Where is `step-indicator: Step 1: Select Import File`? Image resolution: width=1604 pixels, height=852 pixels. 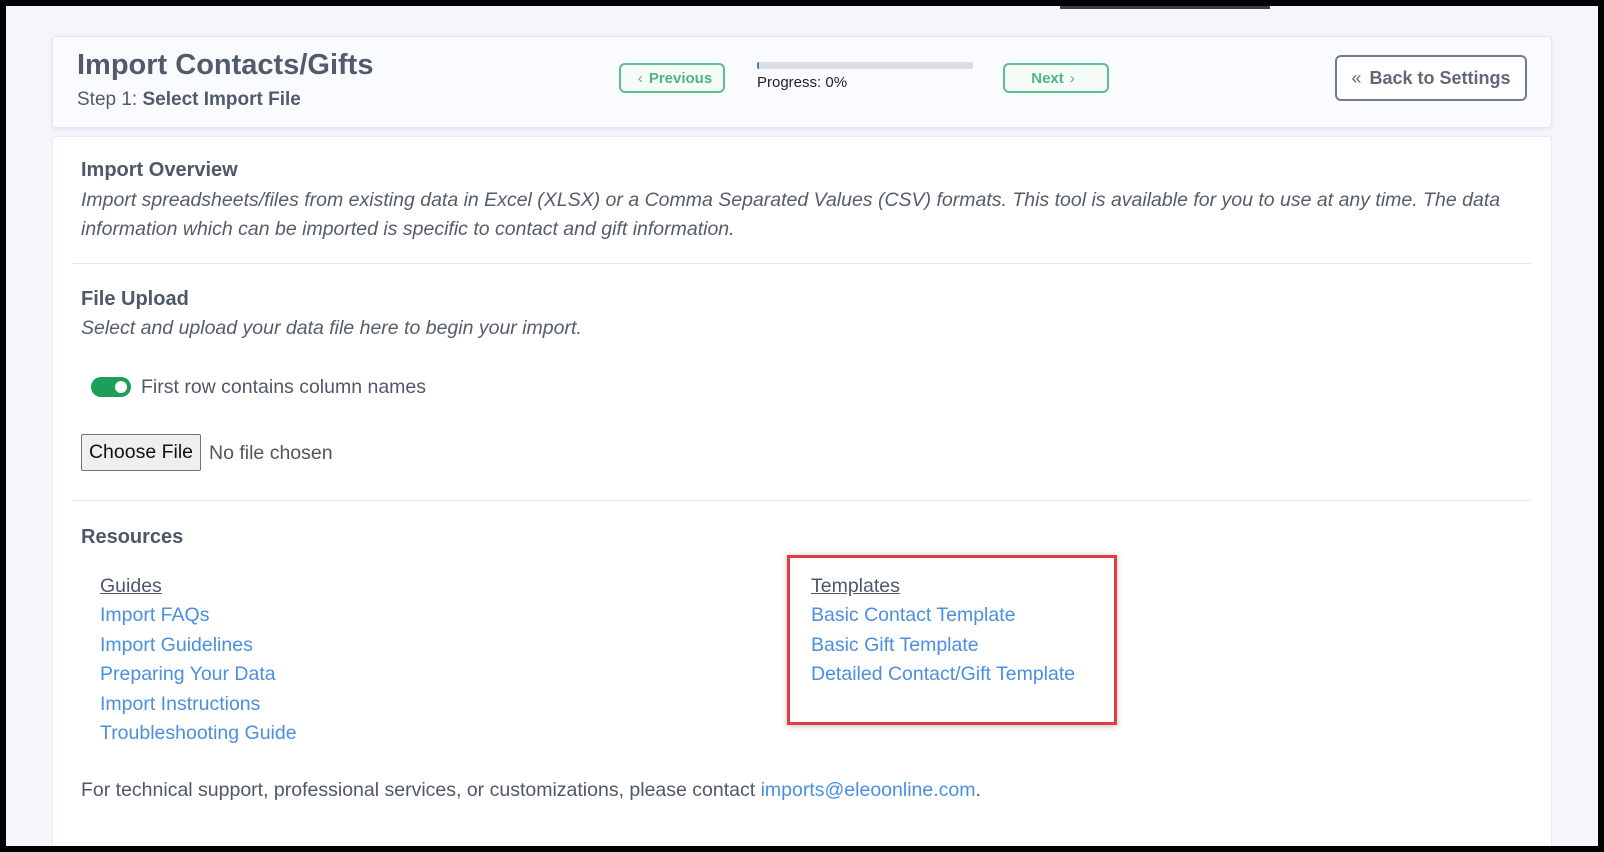
step-indicator: Step 1: Select Import File is located at coordinates (189, 100).